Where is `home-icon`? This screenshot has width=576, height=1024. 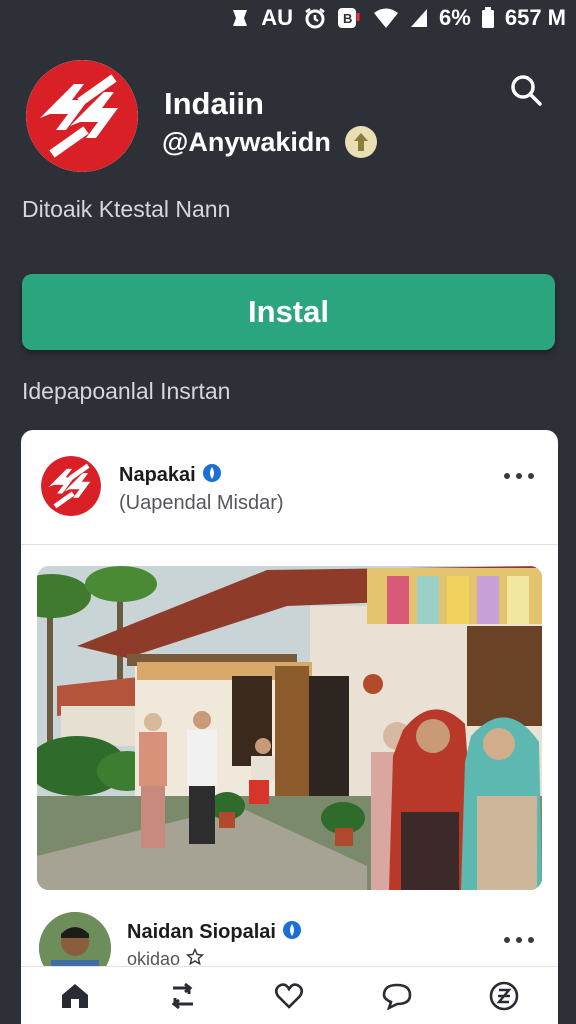 home-icon is located at coordinates (74, 995).